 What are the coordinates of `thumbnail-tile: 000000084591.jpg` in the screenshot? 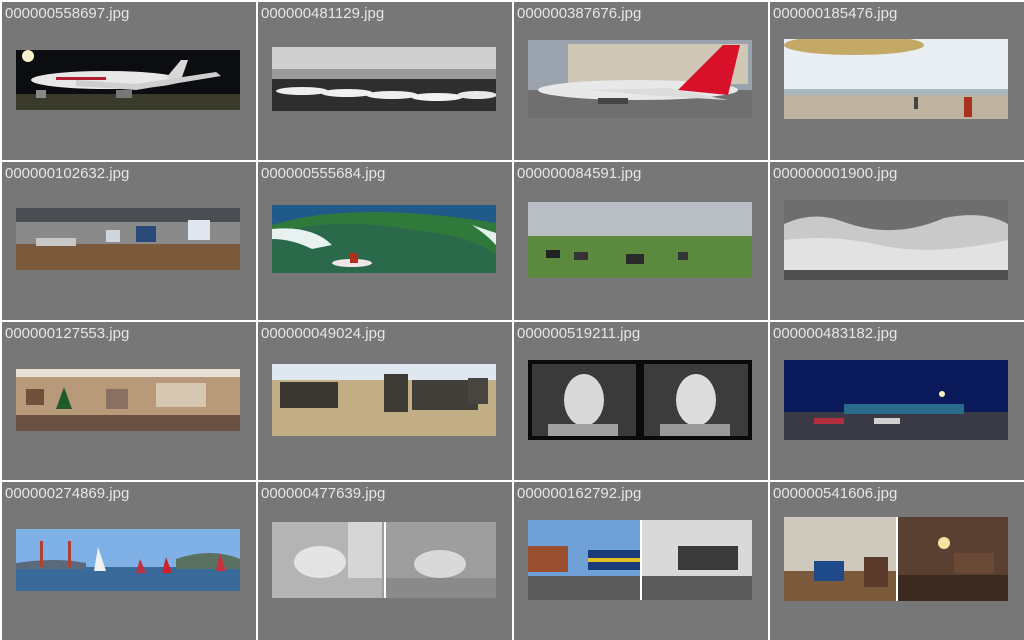 It's located at (641, 241).